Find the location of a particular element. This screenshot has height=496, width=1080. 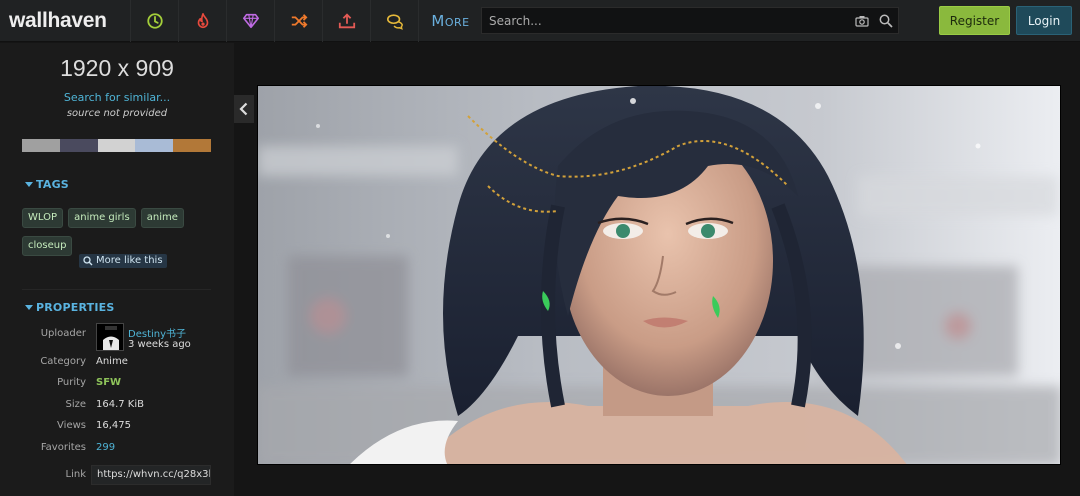

nav-icons: More is located at coordinates (306, 21).